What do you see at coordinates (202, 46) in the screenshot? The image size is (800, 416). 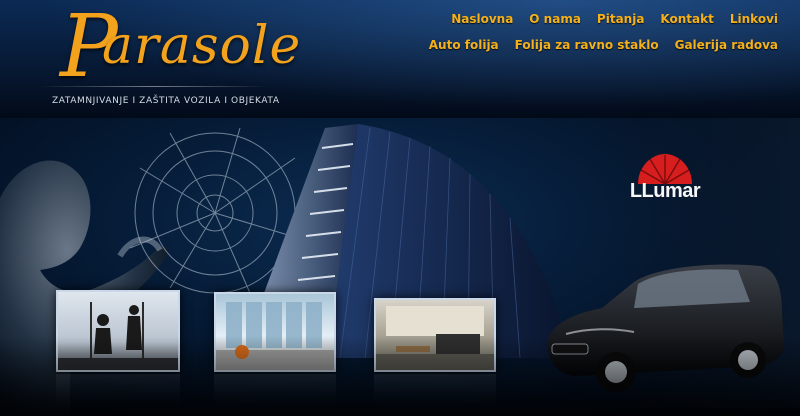 I see `logo-wordmark: arasole` at bounding box center [202, 46].